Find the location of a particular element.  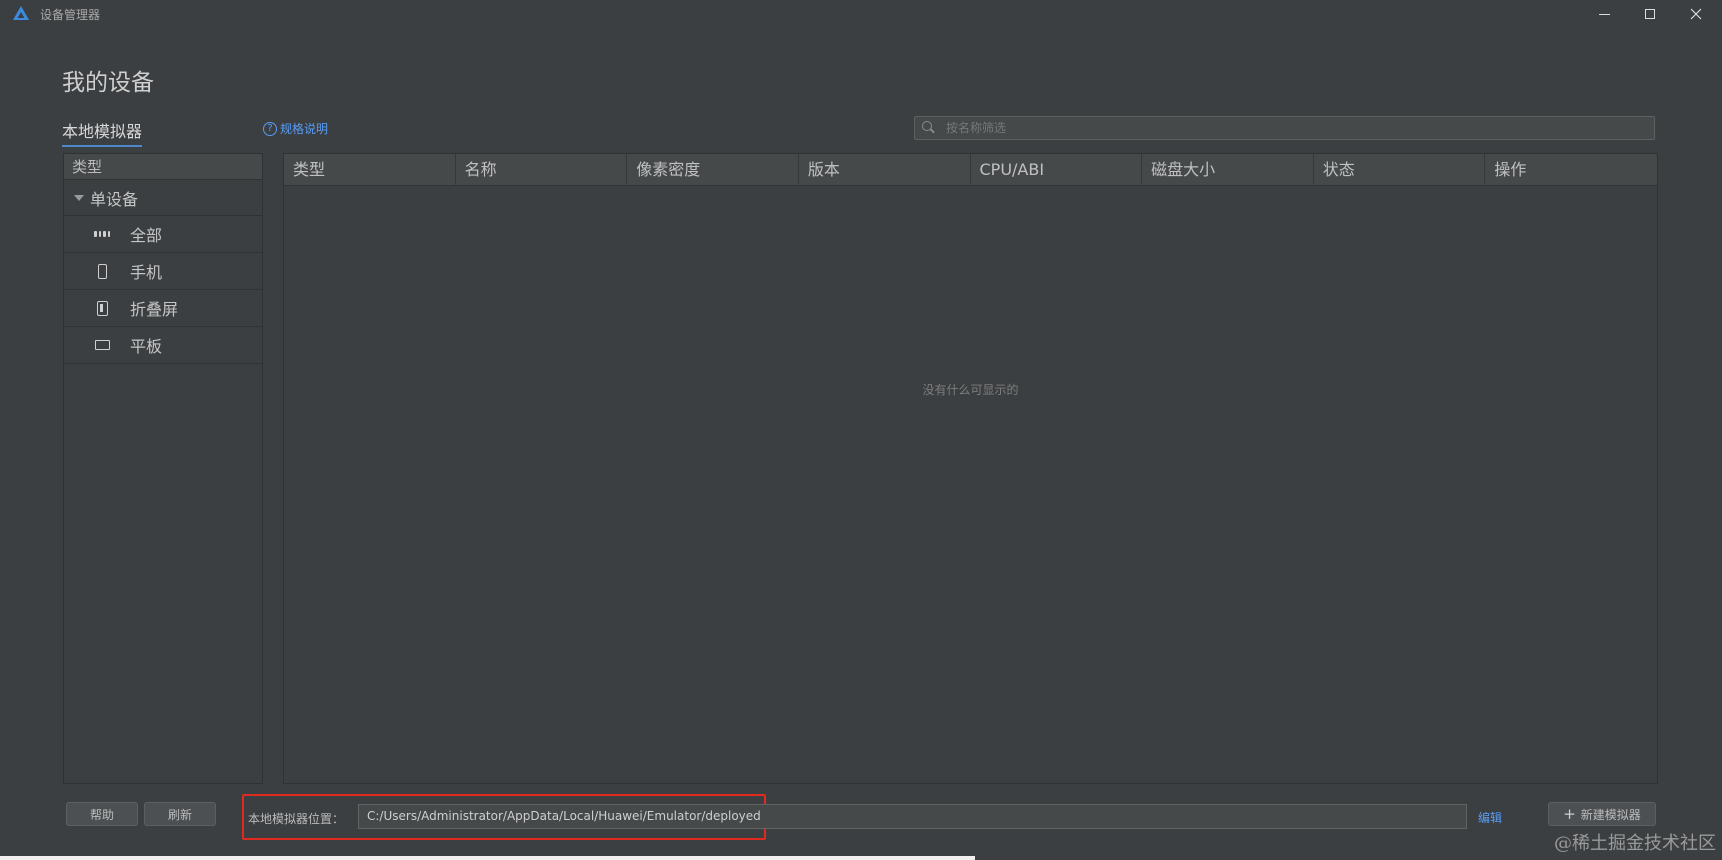

group-single-device: 单设备 is located at coordinates (163, 198).